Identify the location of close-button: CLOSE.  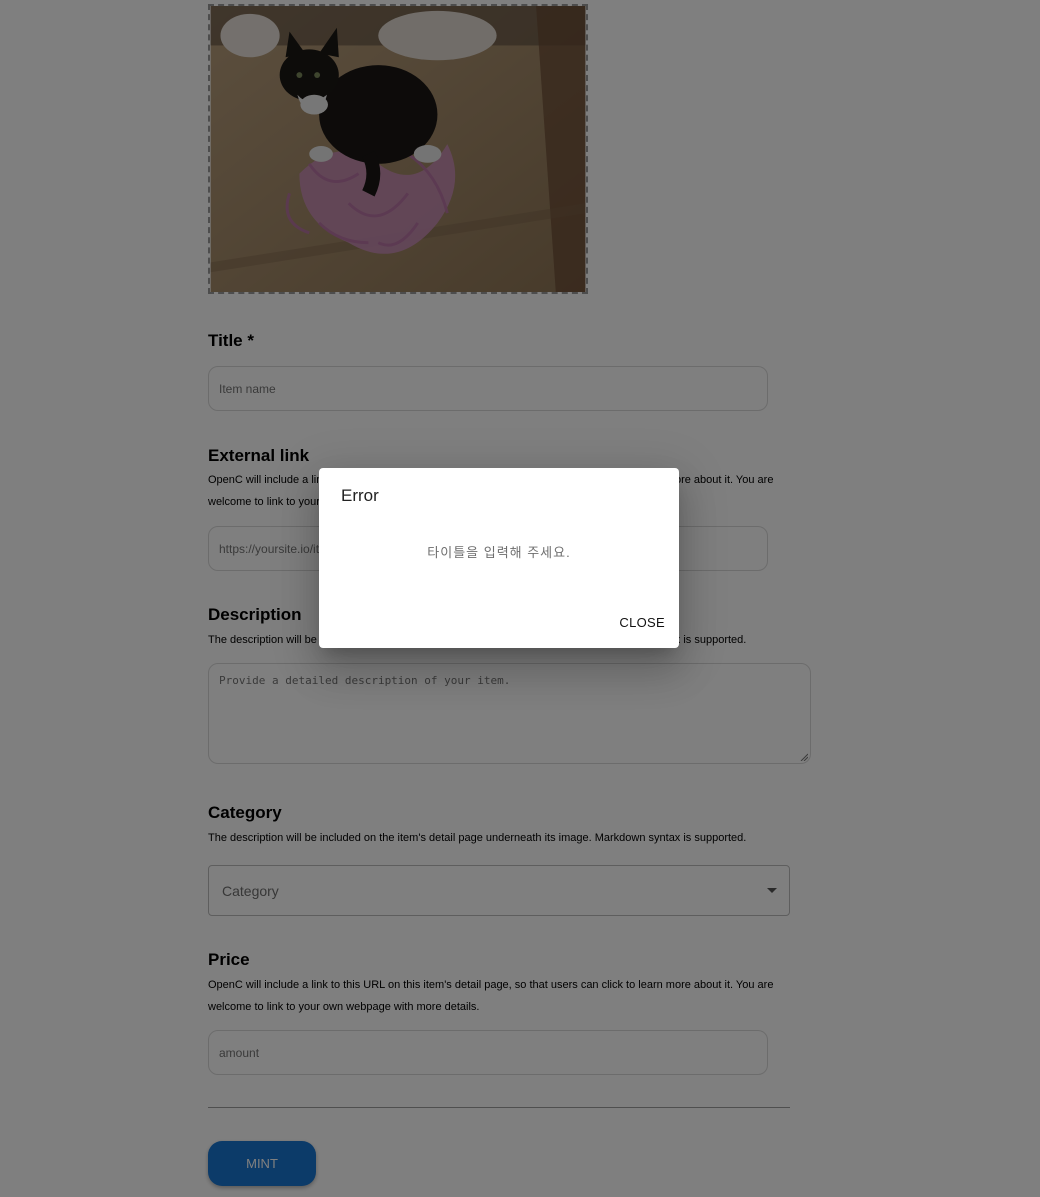
(642, 622).